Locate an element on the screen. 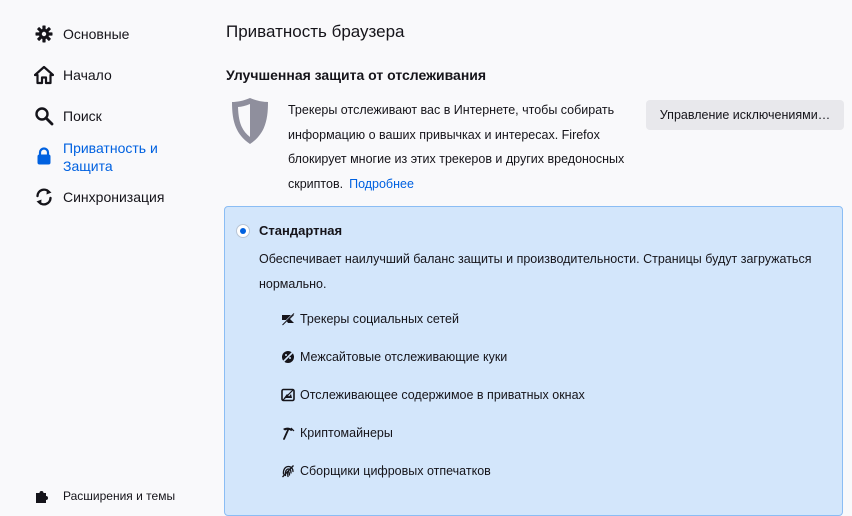 Image resolution: width=852 pixels, height=516 pixels. learn-more-link: Подробнее is located at coordinates (381, 184).